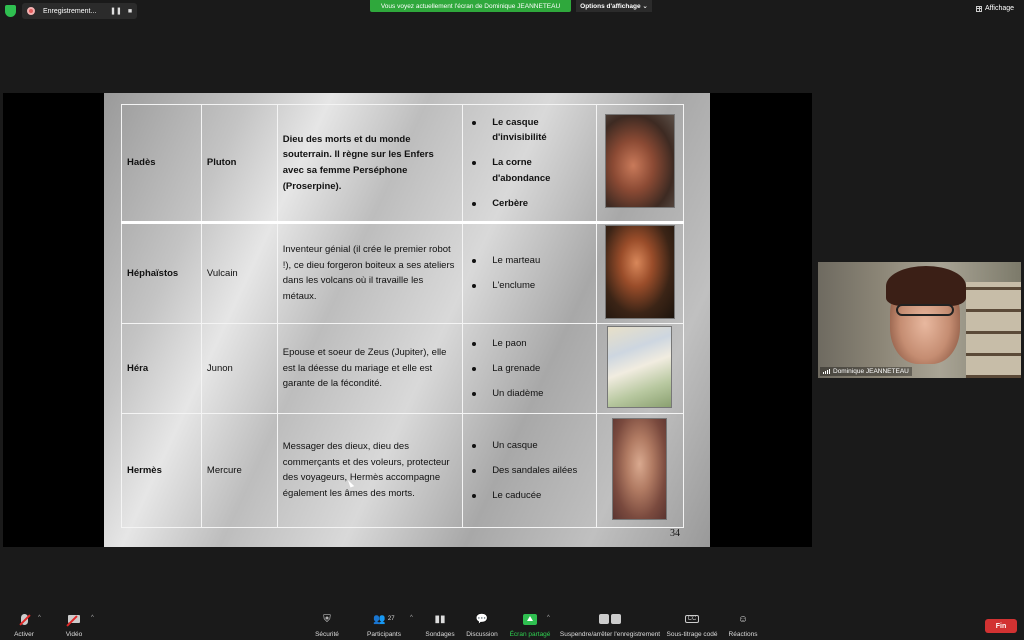  I want to click on attributes-list: Le paon La grenade Un diadème, so click(529, 369).